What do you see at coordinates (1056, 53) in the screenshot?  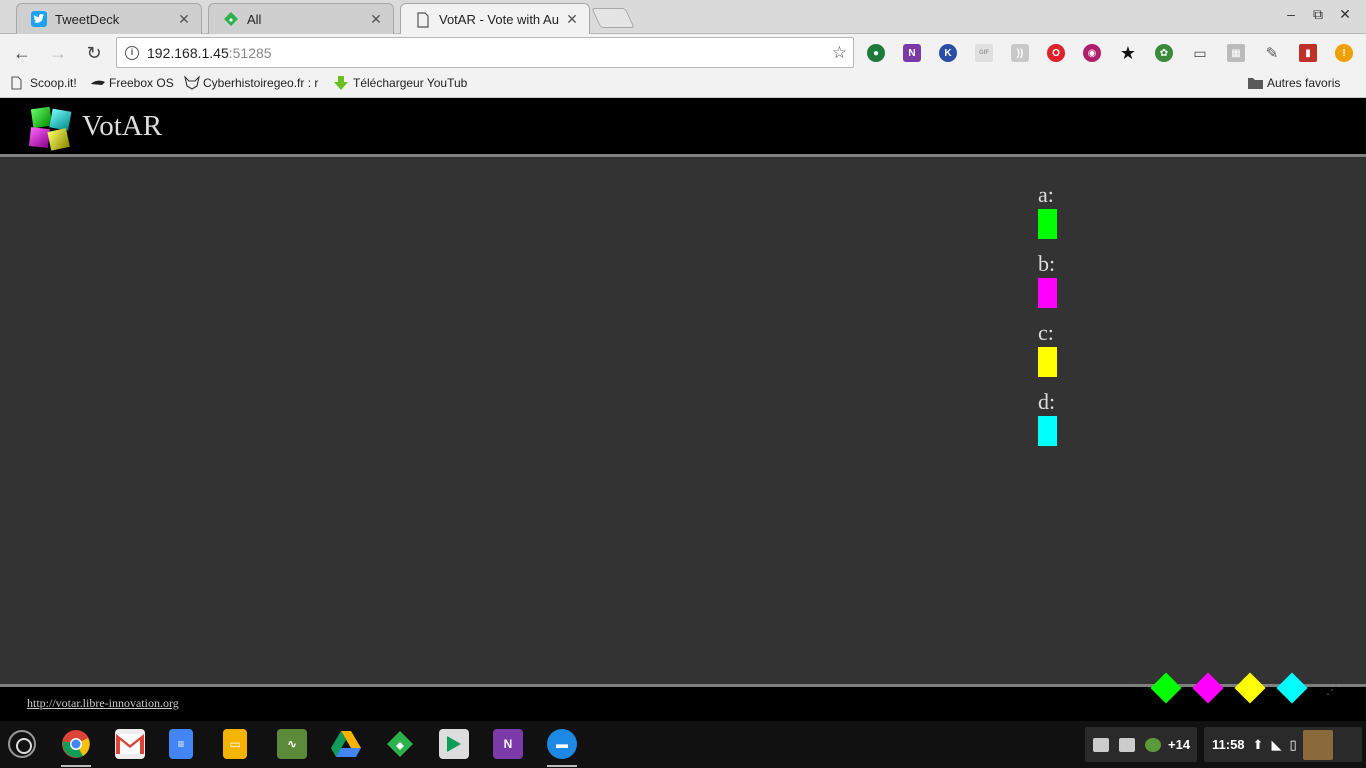 I see `opera-icon: O` at bounding box center [1056, 53].